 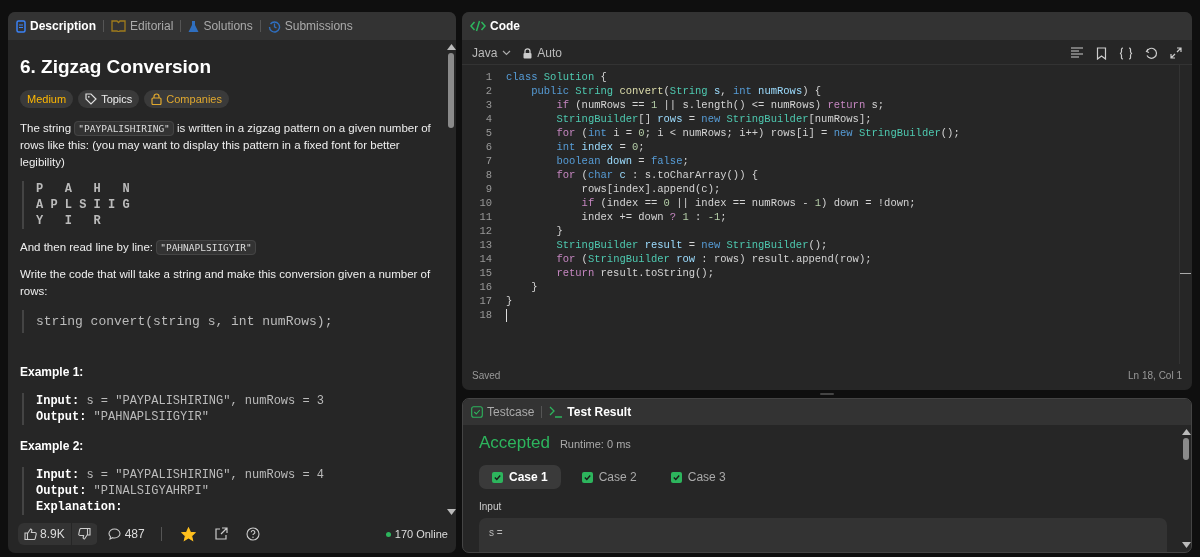 What do you see at coordinates (184, 321) in the screenshot?
I see `function-signature: string convert(string s, int numRows);` at bounding box center [184, 321].